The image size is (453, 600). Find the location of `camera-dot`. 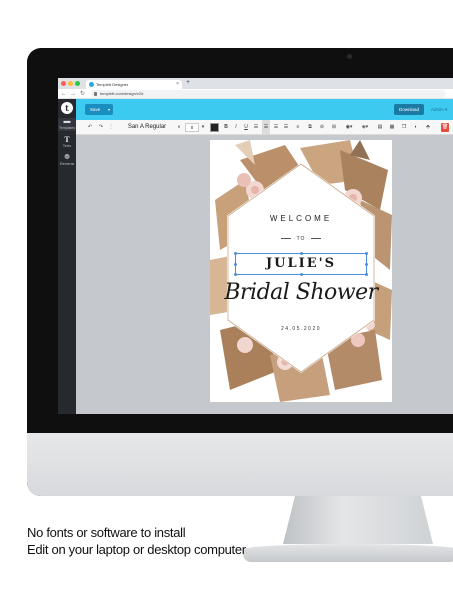

camera-dot is located at coordinates (349, 56).